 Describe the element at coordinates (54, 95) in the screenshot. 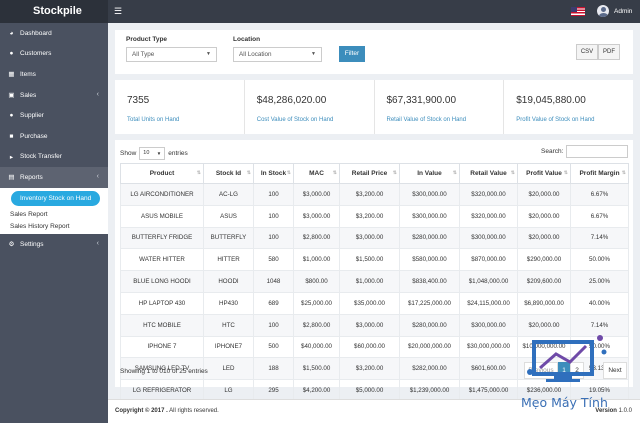

I see `sidebar-item-sales: ▣ Sales ‹` at that location.